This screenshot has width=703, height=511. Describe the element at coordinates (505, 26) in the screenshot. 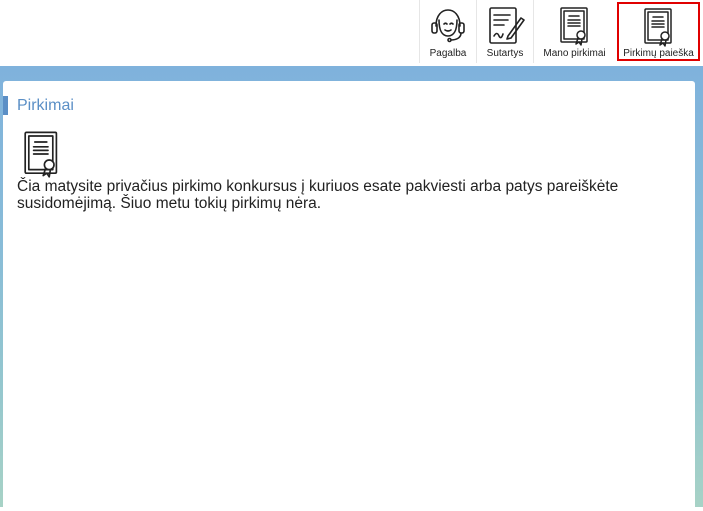

I see `contract-sign-icon` at that location.